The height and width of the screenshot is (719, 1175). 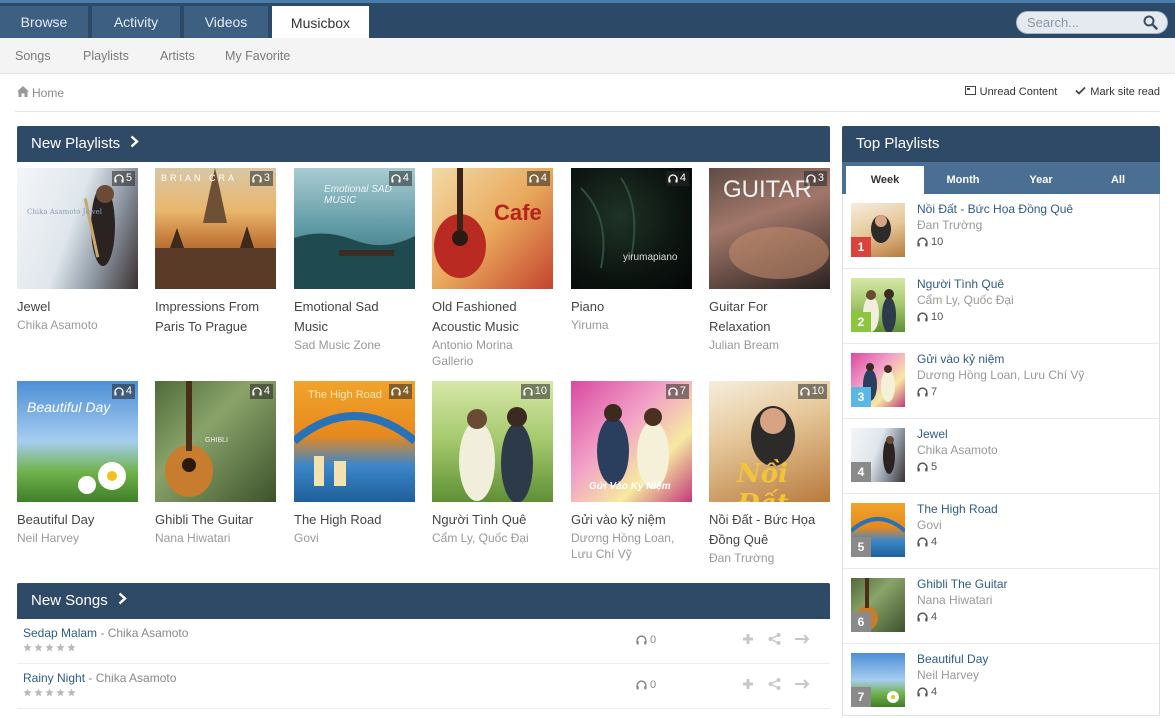 What do you see at coordinates (77, 520) in the screenshot?
I see `playlist-title: Beautiful Day` at bounding box center [77, 520].